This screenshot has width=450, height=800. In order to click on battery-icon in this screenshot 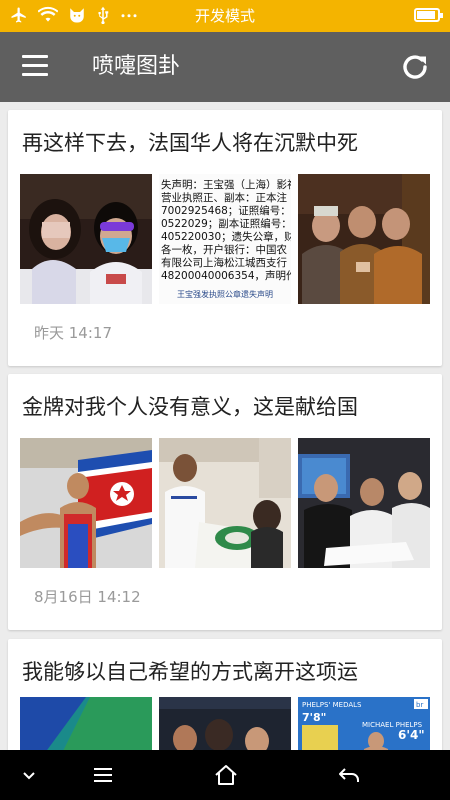, I will do `click(428, 15)`.